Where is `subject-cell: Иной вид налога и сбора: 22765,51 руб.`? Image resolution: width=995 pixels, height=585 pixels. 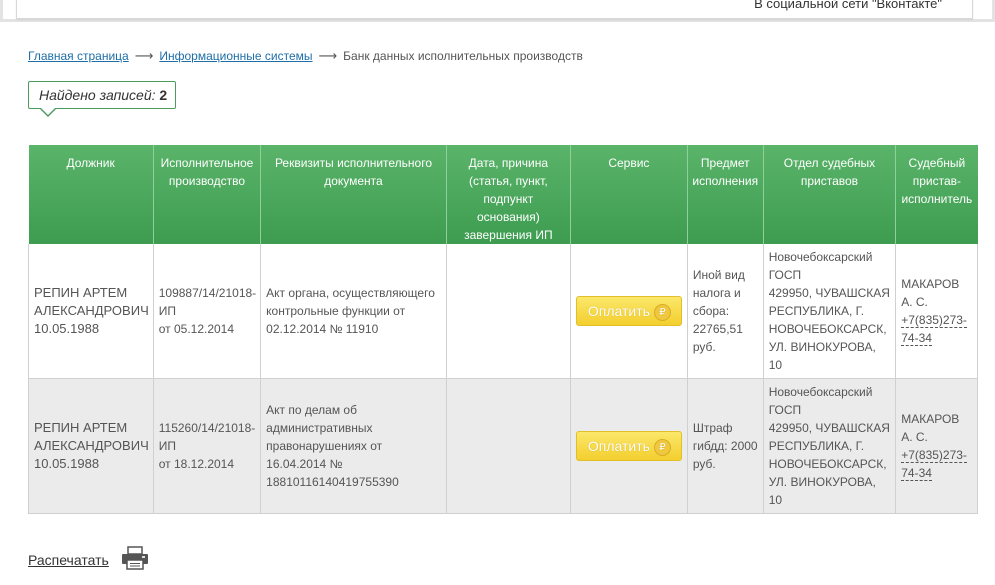
subject-cell: Иной вид налога и сбора: 22765,51 руб. is located at coordinates (725, 311).